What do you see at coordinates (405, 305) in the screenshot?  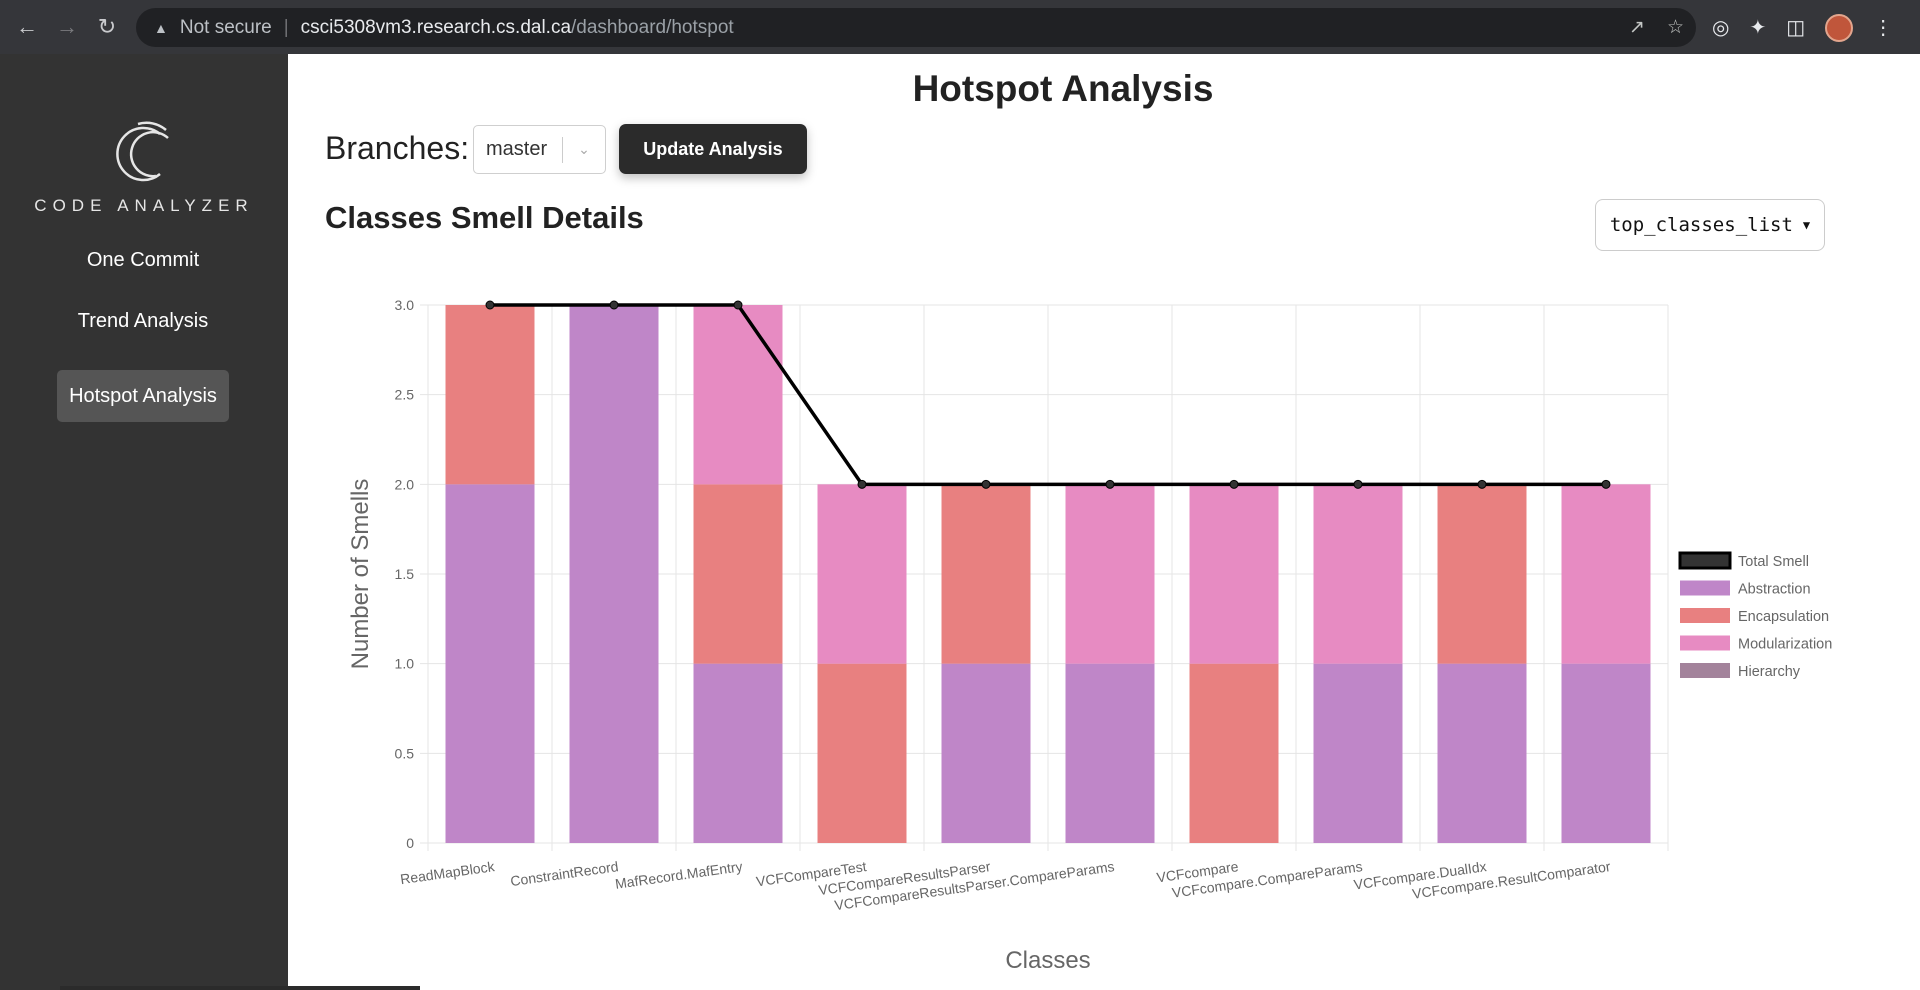 I see `y-tick-label: 3.0` at bounding box center [405, 305].